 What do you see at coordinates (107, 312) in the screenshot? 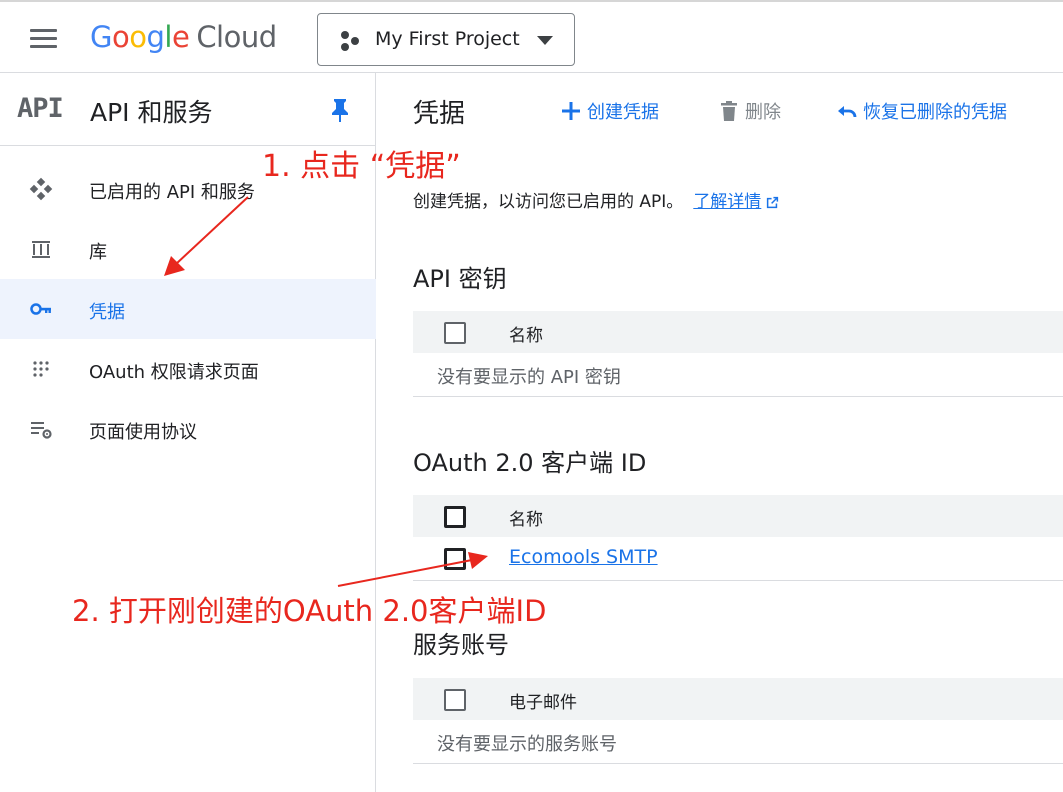
I see `sidebar-item-label: 凭据` at bounding box center [107, 312].